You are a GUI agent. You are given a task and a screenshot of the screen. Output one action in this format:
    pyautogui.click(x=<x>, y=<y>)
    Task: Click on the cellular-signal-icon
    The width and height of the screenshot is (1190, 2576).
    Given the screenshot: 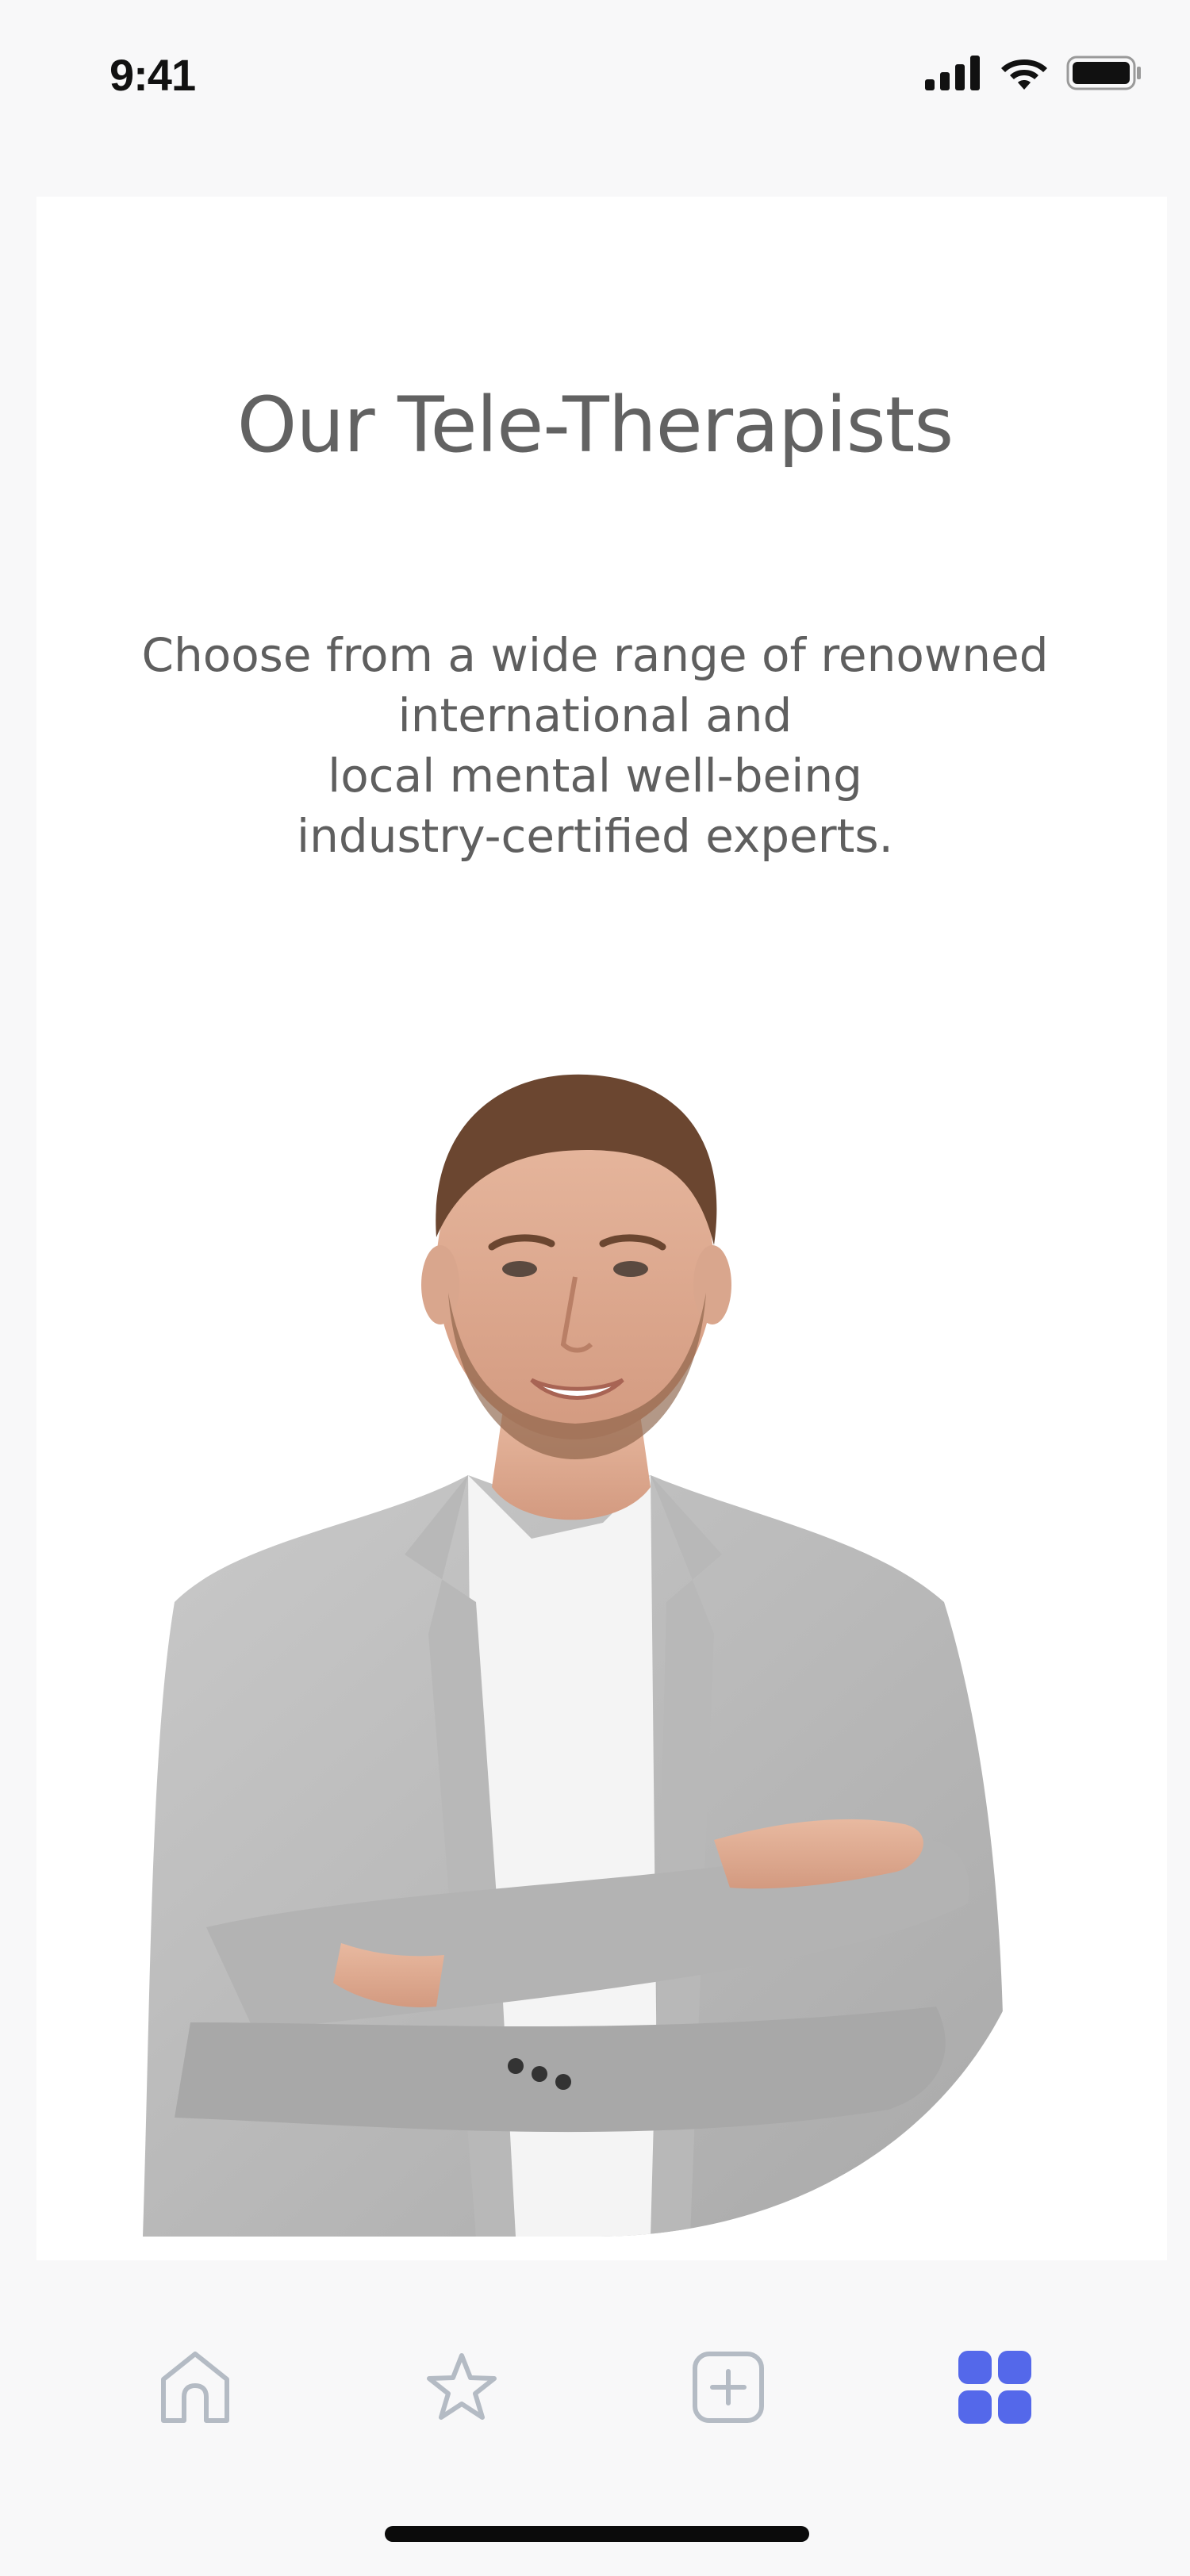 What is the action you would take?
    pyautogui.click(x=952, y=73)
    